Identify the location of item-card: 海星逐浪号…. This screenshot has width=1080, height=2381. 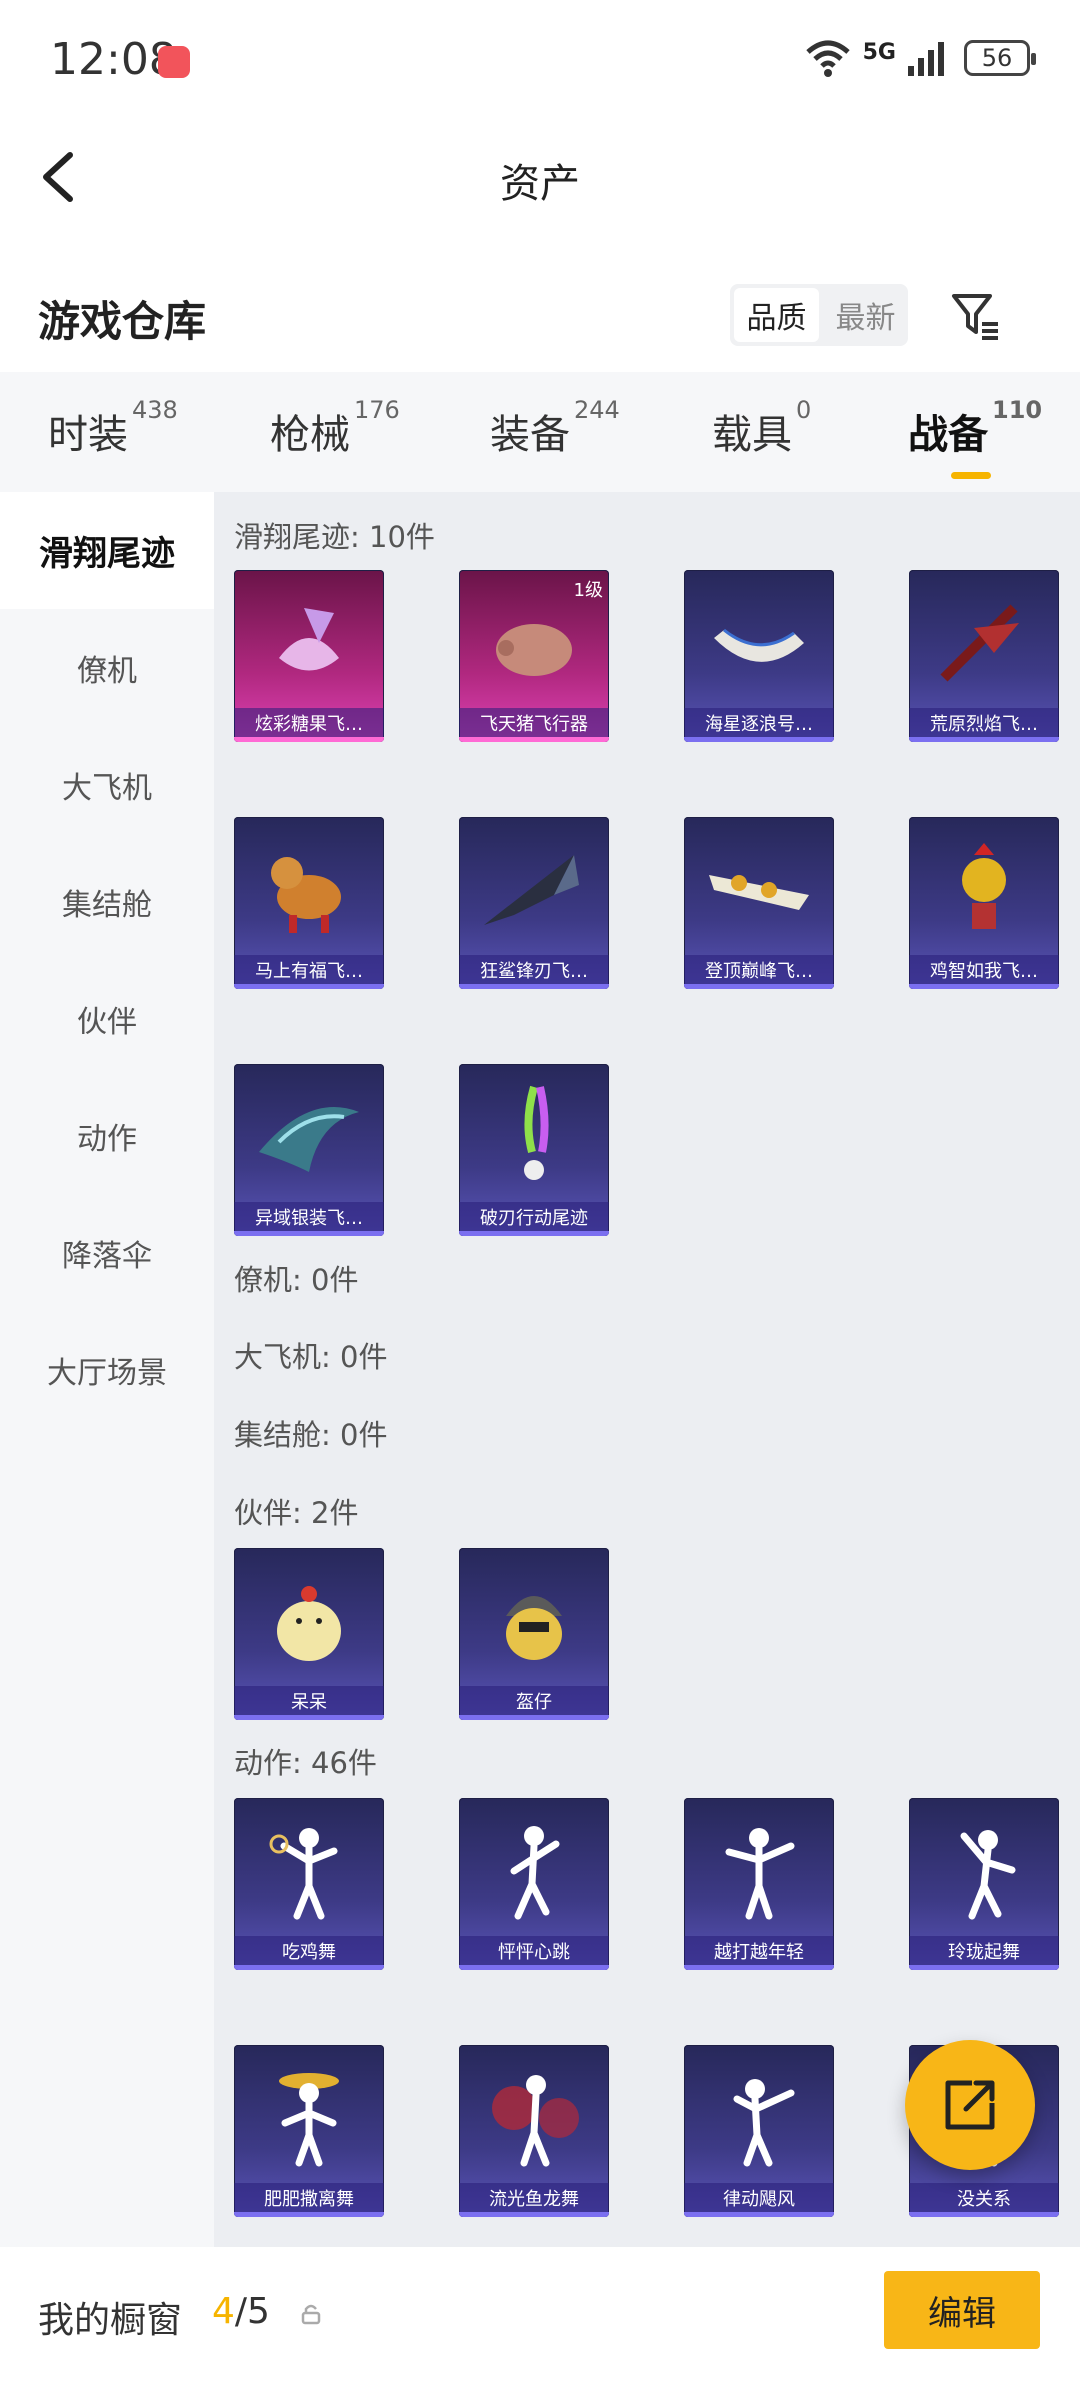
(759, 656).